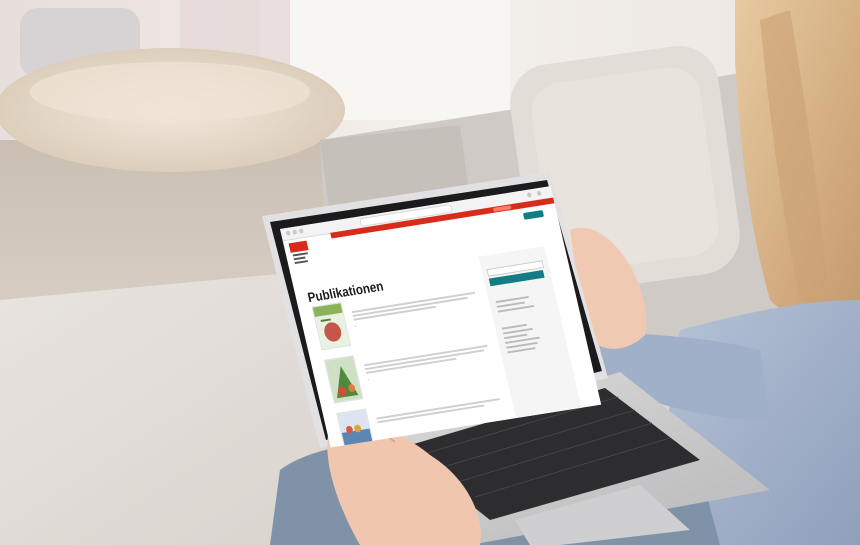 Image resolution: width=860 pixels, height=545 pixels. Describe the element at coordinates (301, 231) in the screenshot. I see `maximize-icon` at that location.